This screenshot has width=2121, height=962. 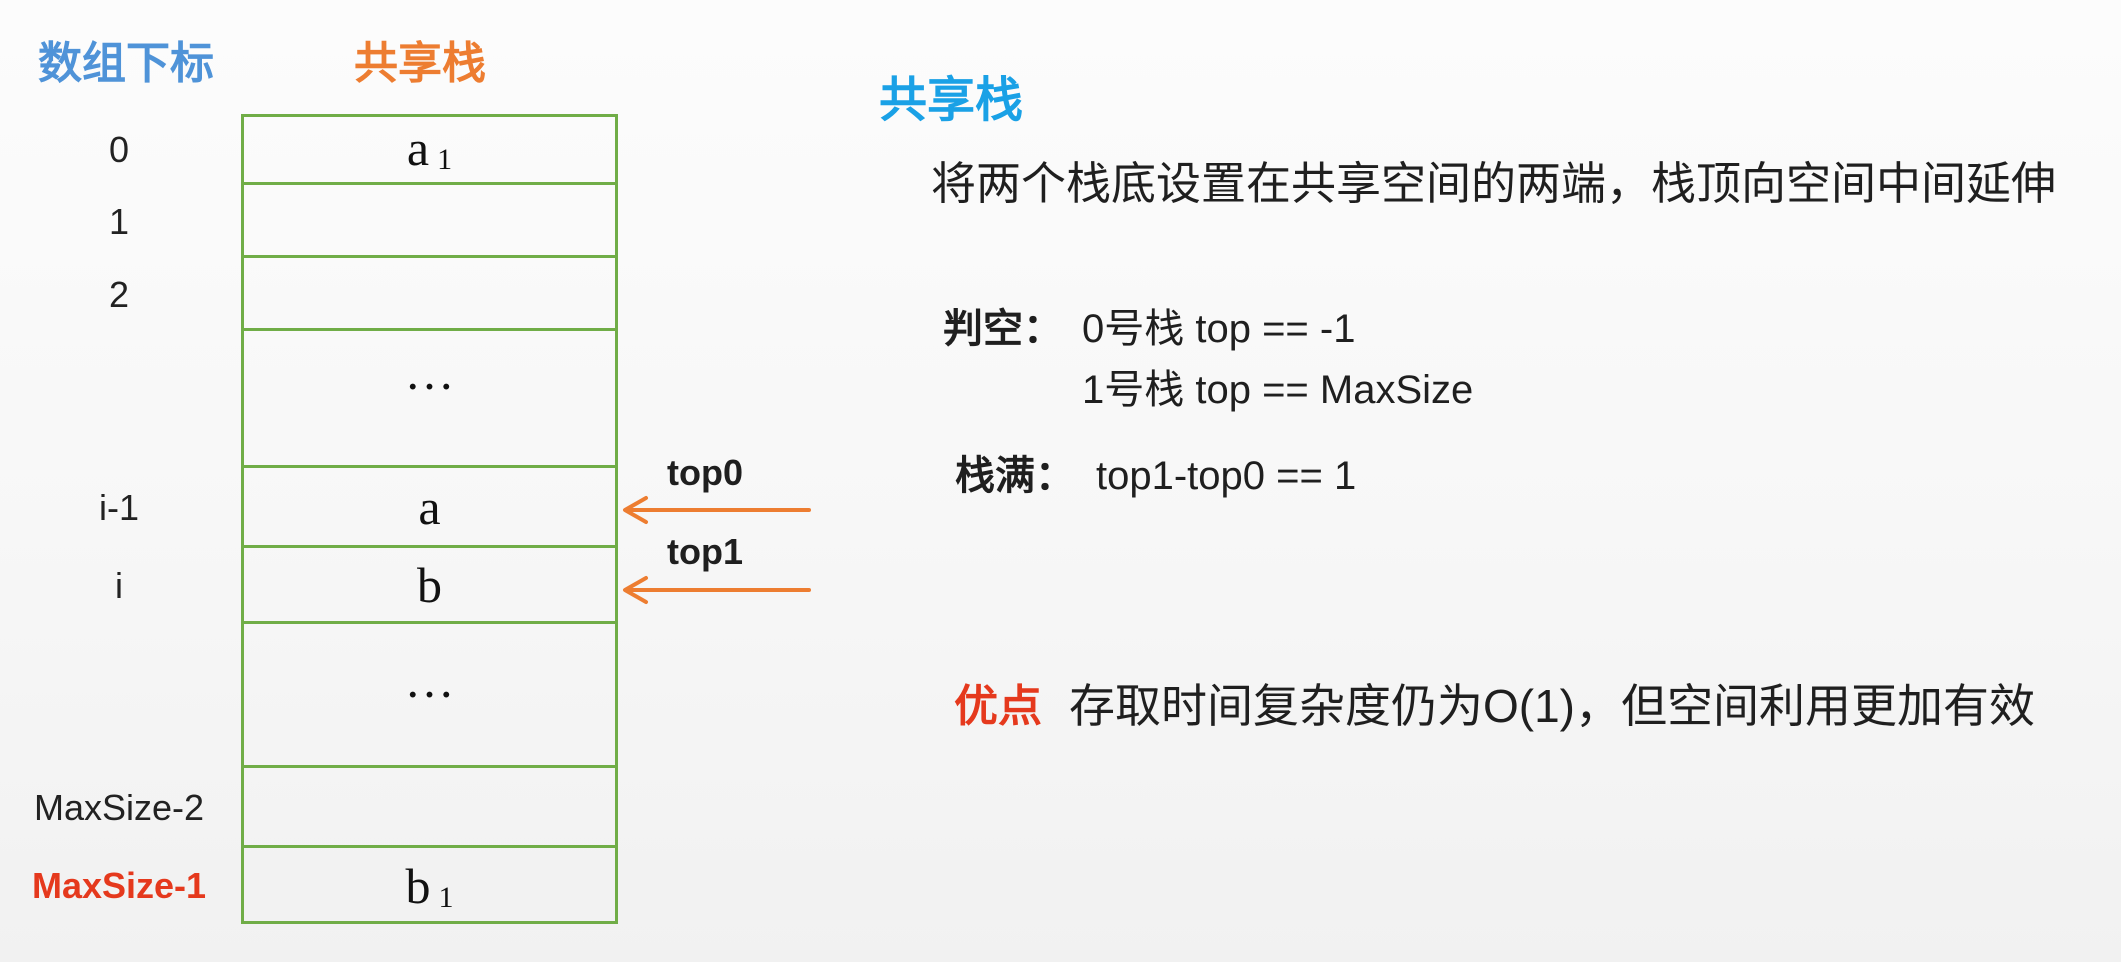 What do you see at coordinates (717, 590) in the screenshot?
I see `top1-arrow-icon` at bounding box center [717, 590].